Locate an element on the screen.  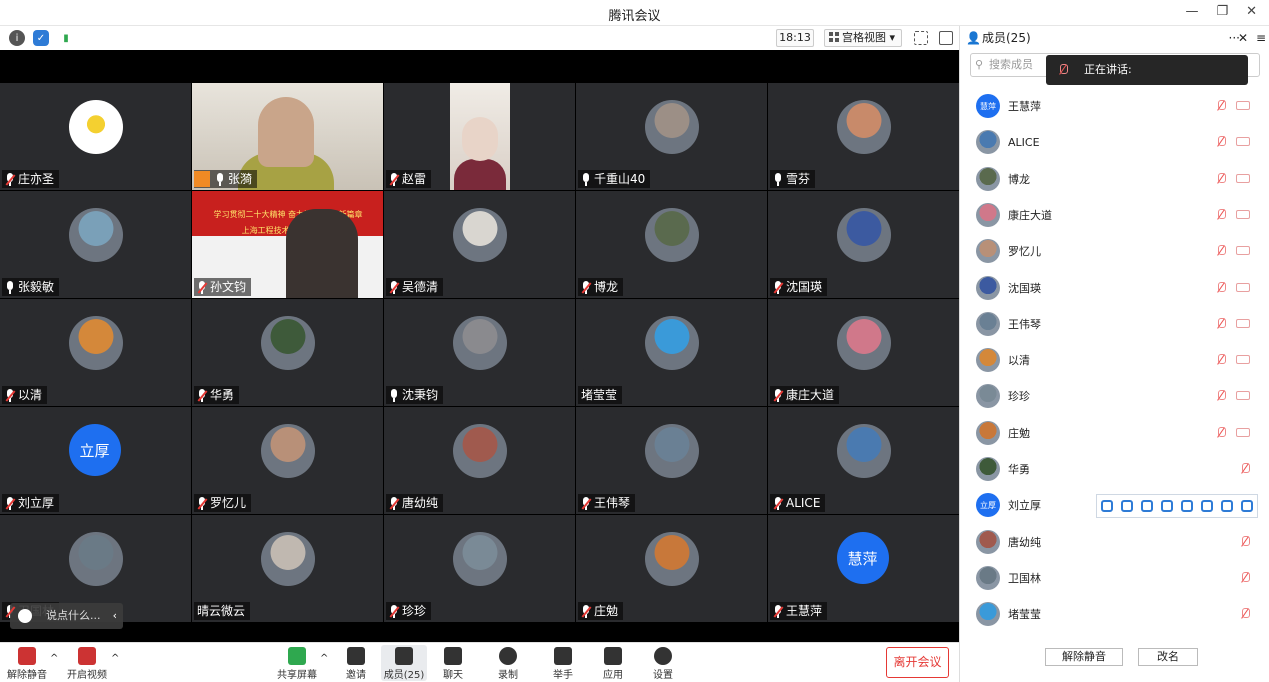
video-tile: 学习贯彻二十大精神 奋力谱写 工作新篇章上海工程技术大学20 会议孙文钧 is located at coordinates (287, 244).